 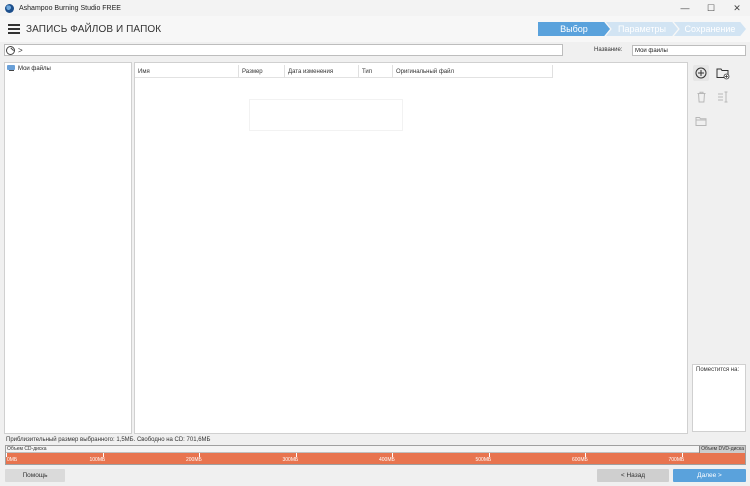 What do you see at coordinates (94, 29) in the screenshot?
I see `page-title: ЗАПИСЬ ФАЙЛОВ И ПАПОК` at bounding box center [94, 29].